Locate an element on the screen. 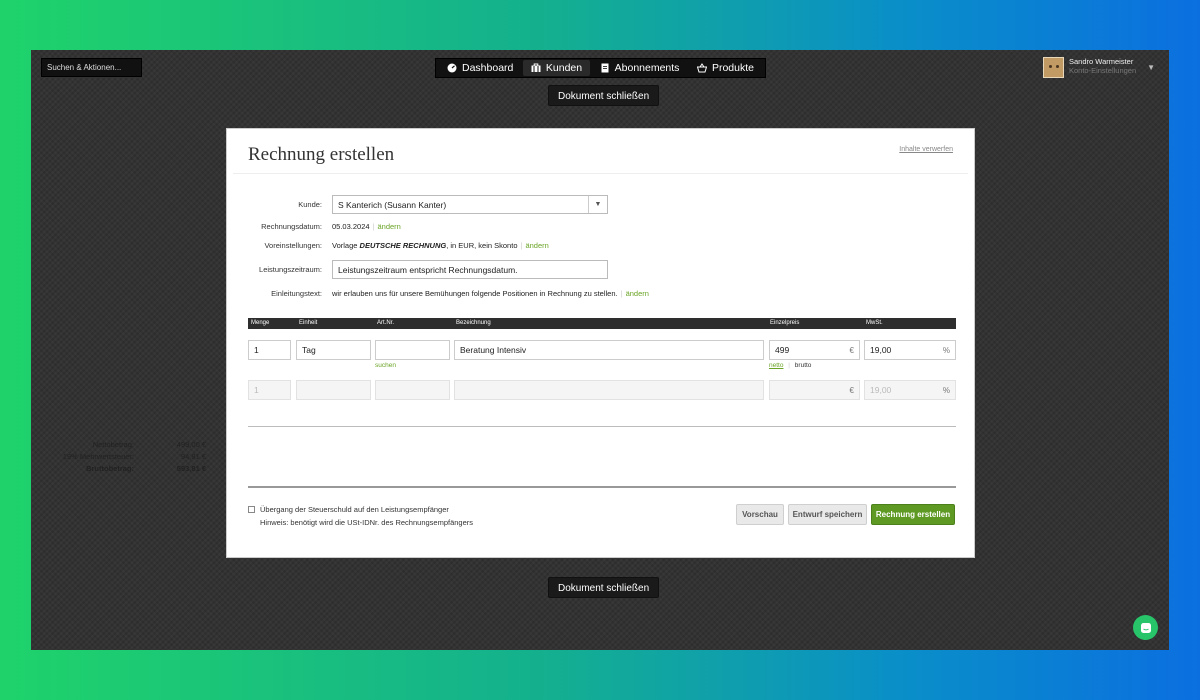 The image size is (1200, 700). save-draft-button: Entwurf speichern is located at coordinates (827, 514).